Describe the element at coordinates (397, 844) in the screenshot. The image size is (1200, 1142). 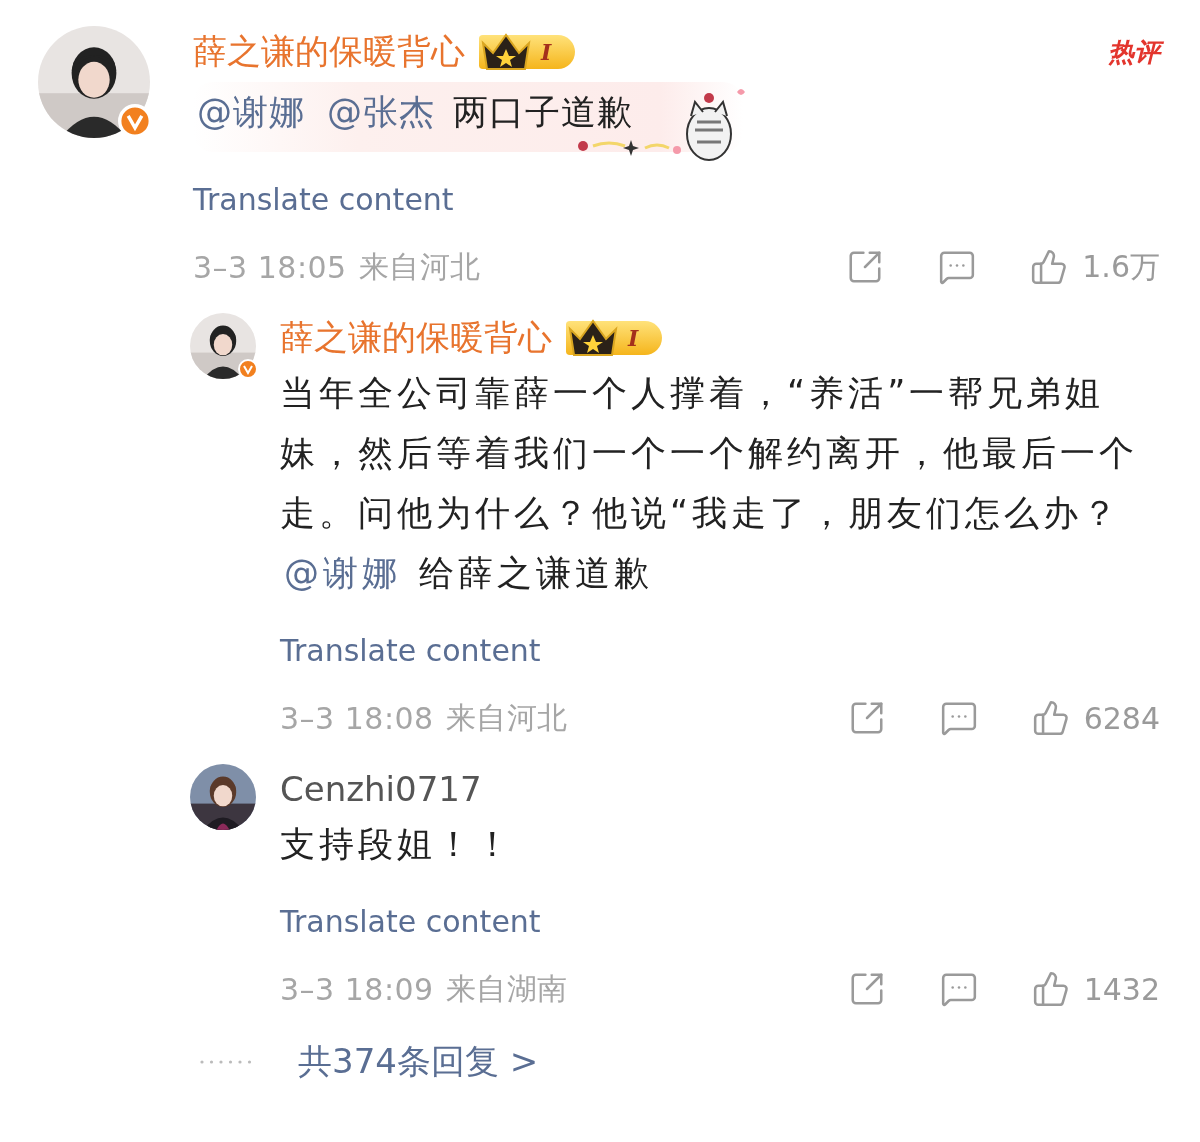
I see `comment-text: 支持段姐！！` at that location.